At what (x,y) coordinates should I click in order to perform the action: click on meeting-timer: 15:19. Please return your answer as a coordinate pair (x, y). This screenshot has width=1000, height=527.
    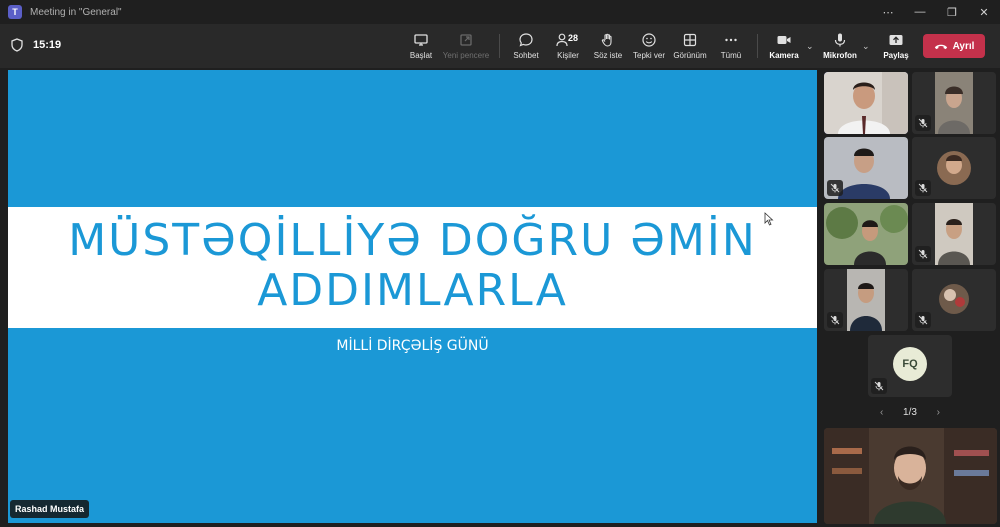
    Looking at the image, I should click on (47, 45).